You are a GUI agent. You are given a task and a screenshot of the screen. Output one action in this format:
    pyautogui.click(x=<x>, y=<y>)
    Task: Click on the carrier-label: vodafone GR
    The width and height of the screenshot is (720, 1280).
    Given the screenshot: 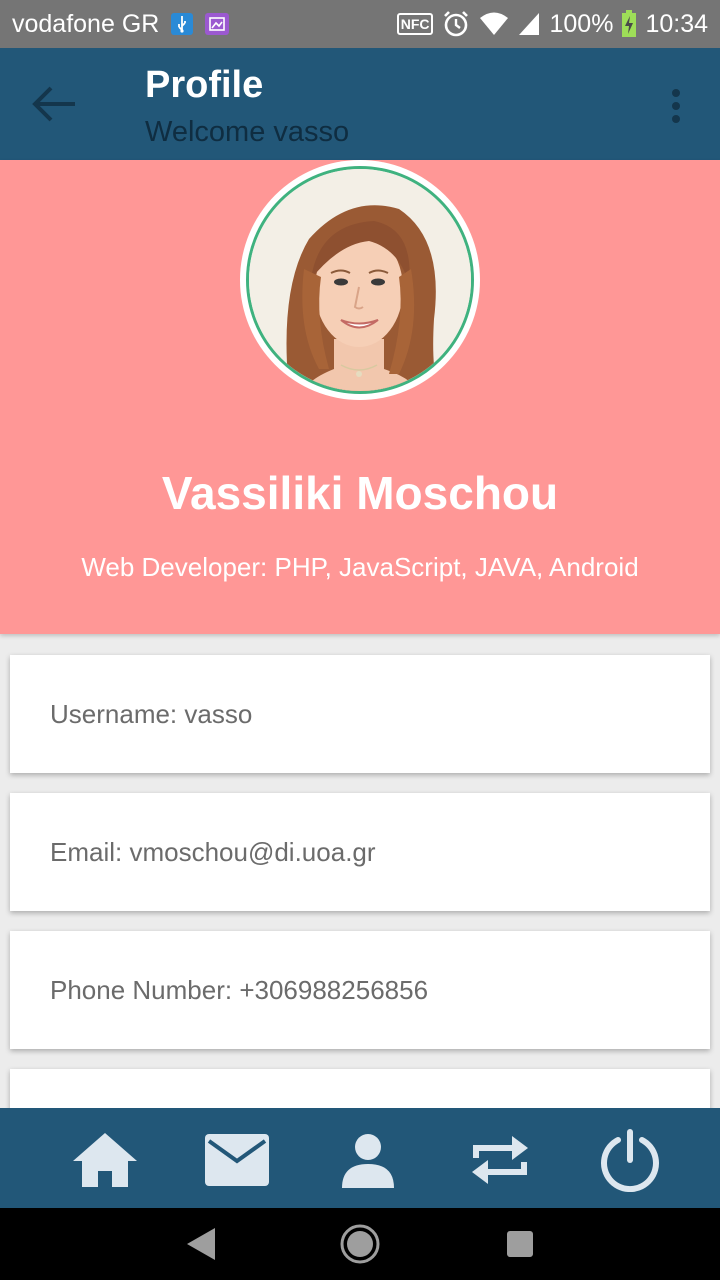 What is the action you would take?
    pyautogui.click(x=86, y=23)
    